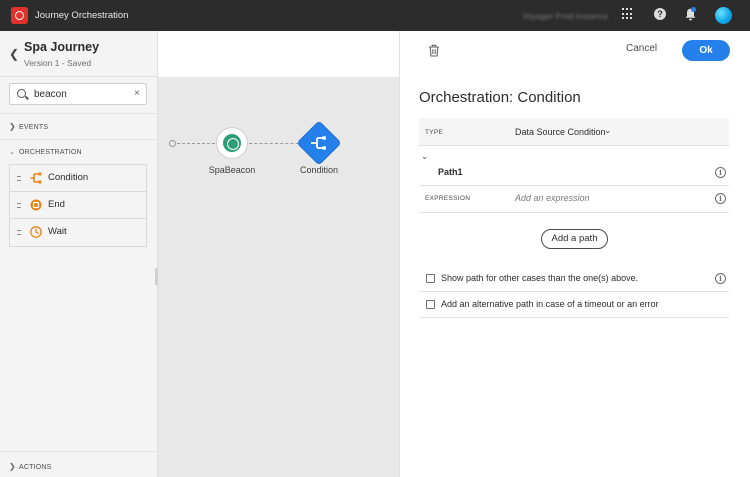 The image size is (750, 477). What do you see at coordinates (232, 170) in the screenshot?
I see `node-label: SpaBeacon` at bounding box center [232, 170].